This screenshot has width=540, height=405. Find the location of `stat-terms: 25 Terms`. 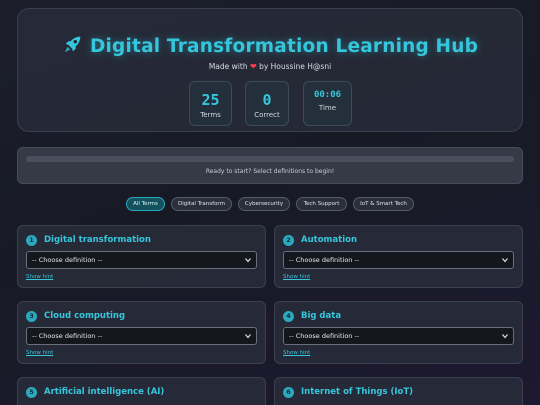

stat-terms: 25 Terms is located at coordinates (210, 103).